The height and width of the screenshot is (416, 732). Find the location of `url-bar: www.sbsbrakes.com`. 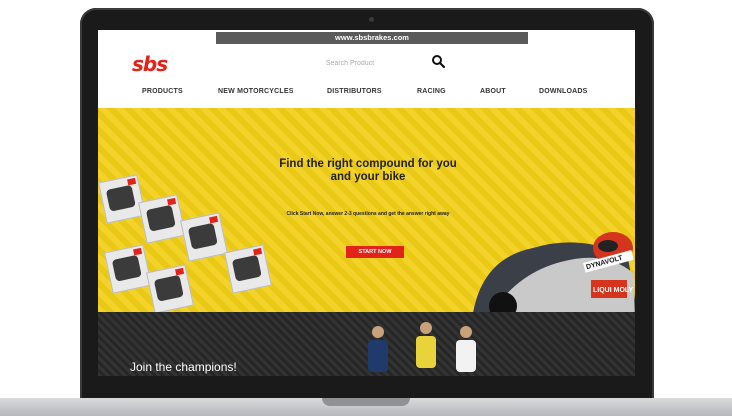

url-bar: www.sbsbrakes.com is located at coordinates (372, 38).